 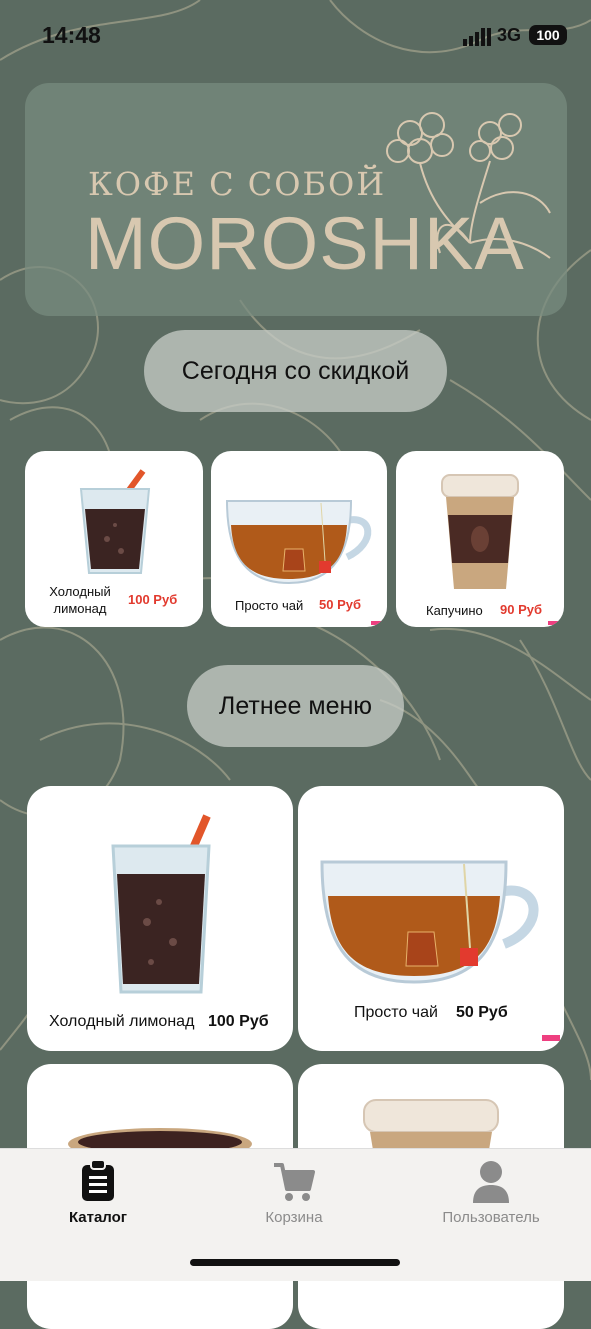 I want to click on discount-item-price: 50 Руб, so click(x=340, y=604).